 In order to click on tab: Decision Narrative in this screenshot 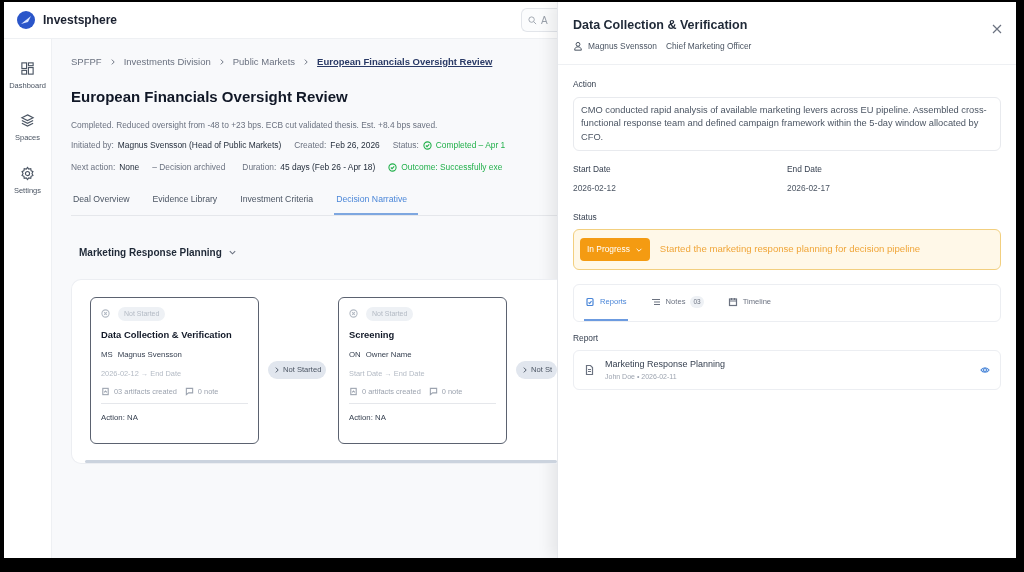, I will do `click(376, 203)`.